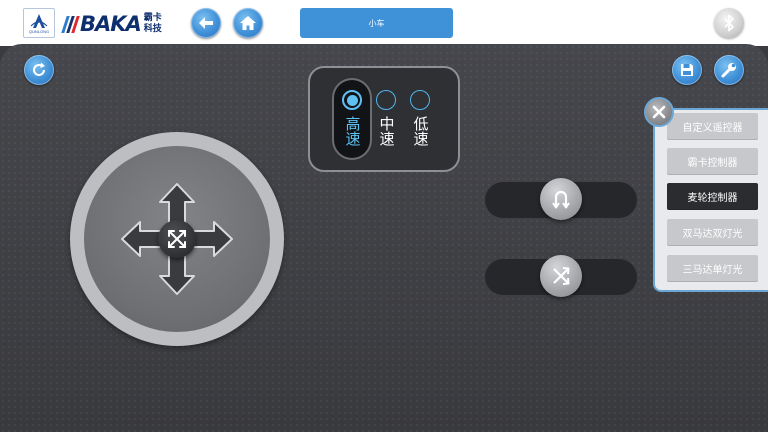 This screenshot has width=768, height=432. I want to click on shuffle-knob, so click(561, 276).